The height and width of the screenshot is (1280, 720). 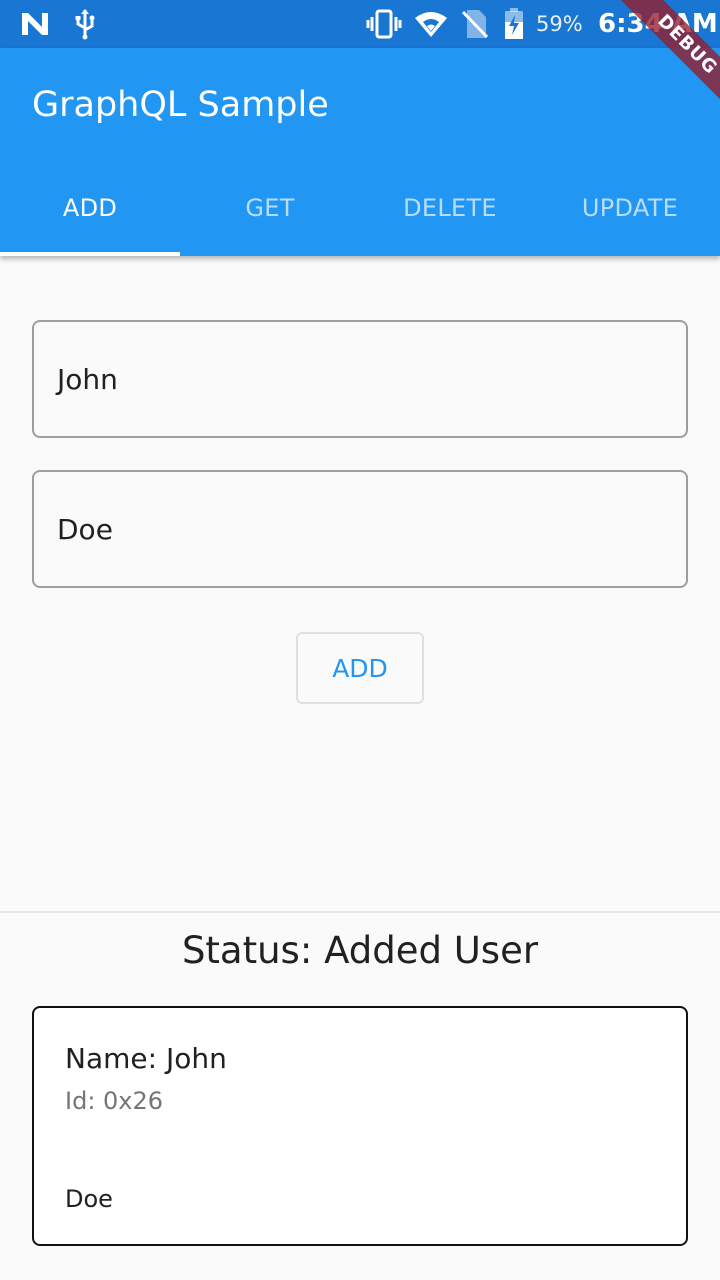 I want to click on n-notification-icon, so click(x=35, y=24).